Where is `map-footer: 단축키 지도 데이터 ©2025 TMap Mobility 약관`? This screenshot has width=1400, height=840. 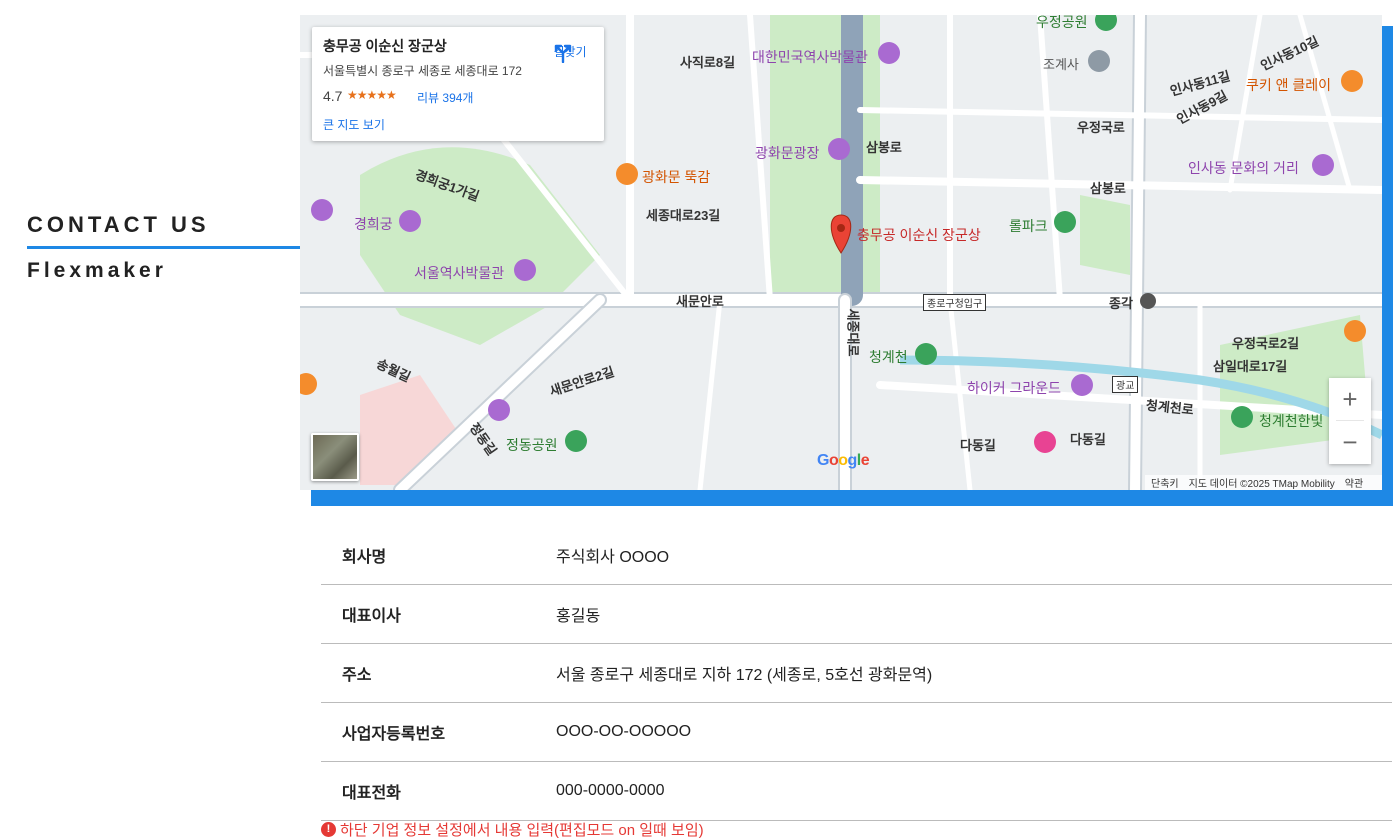
map-footer: 단축키 지도 데이터 ©2025 TMap Mobility 약관 is located at coordinates (1263, 482).